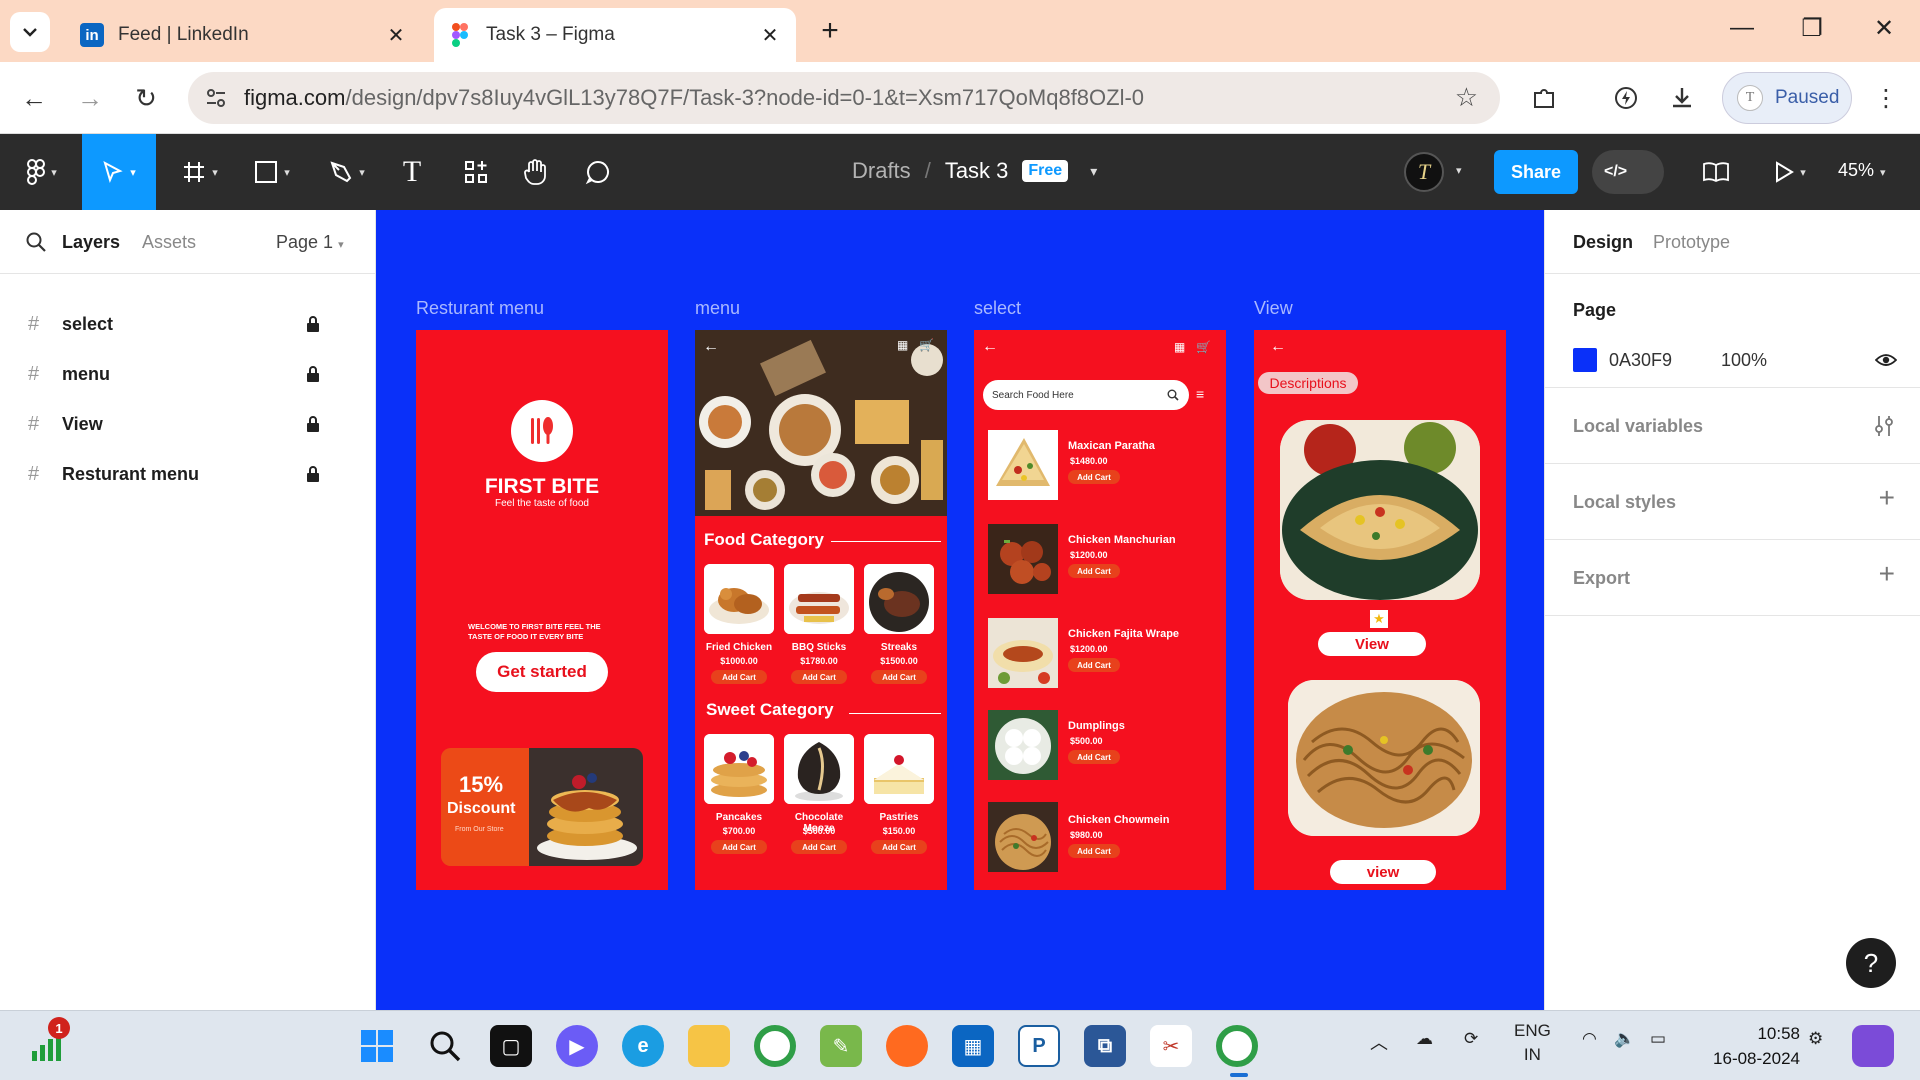  I want to click on frame-view: ← Descriptions ★ View view, so click(1380, 610).